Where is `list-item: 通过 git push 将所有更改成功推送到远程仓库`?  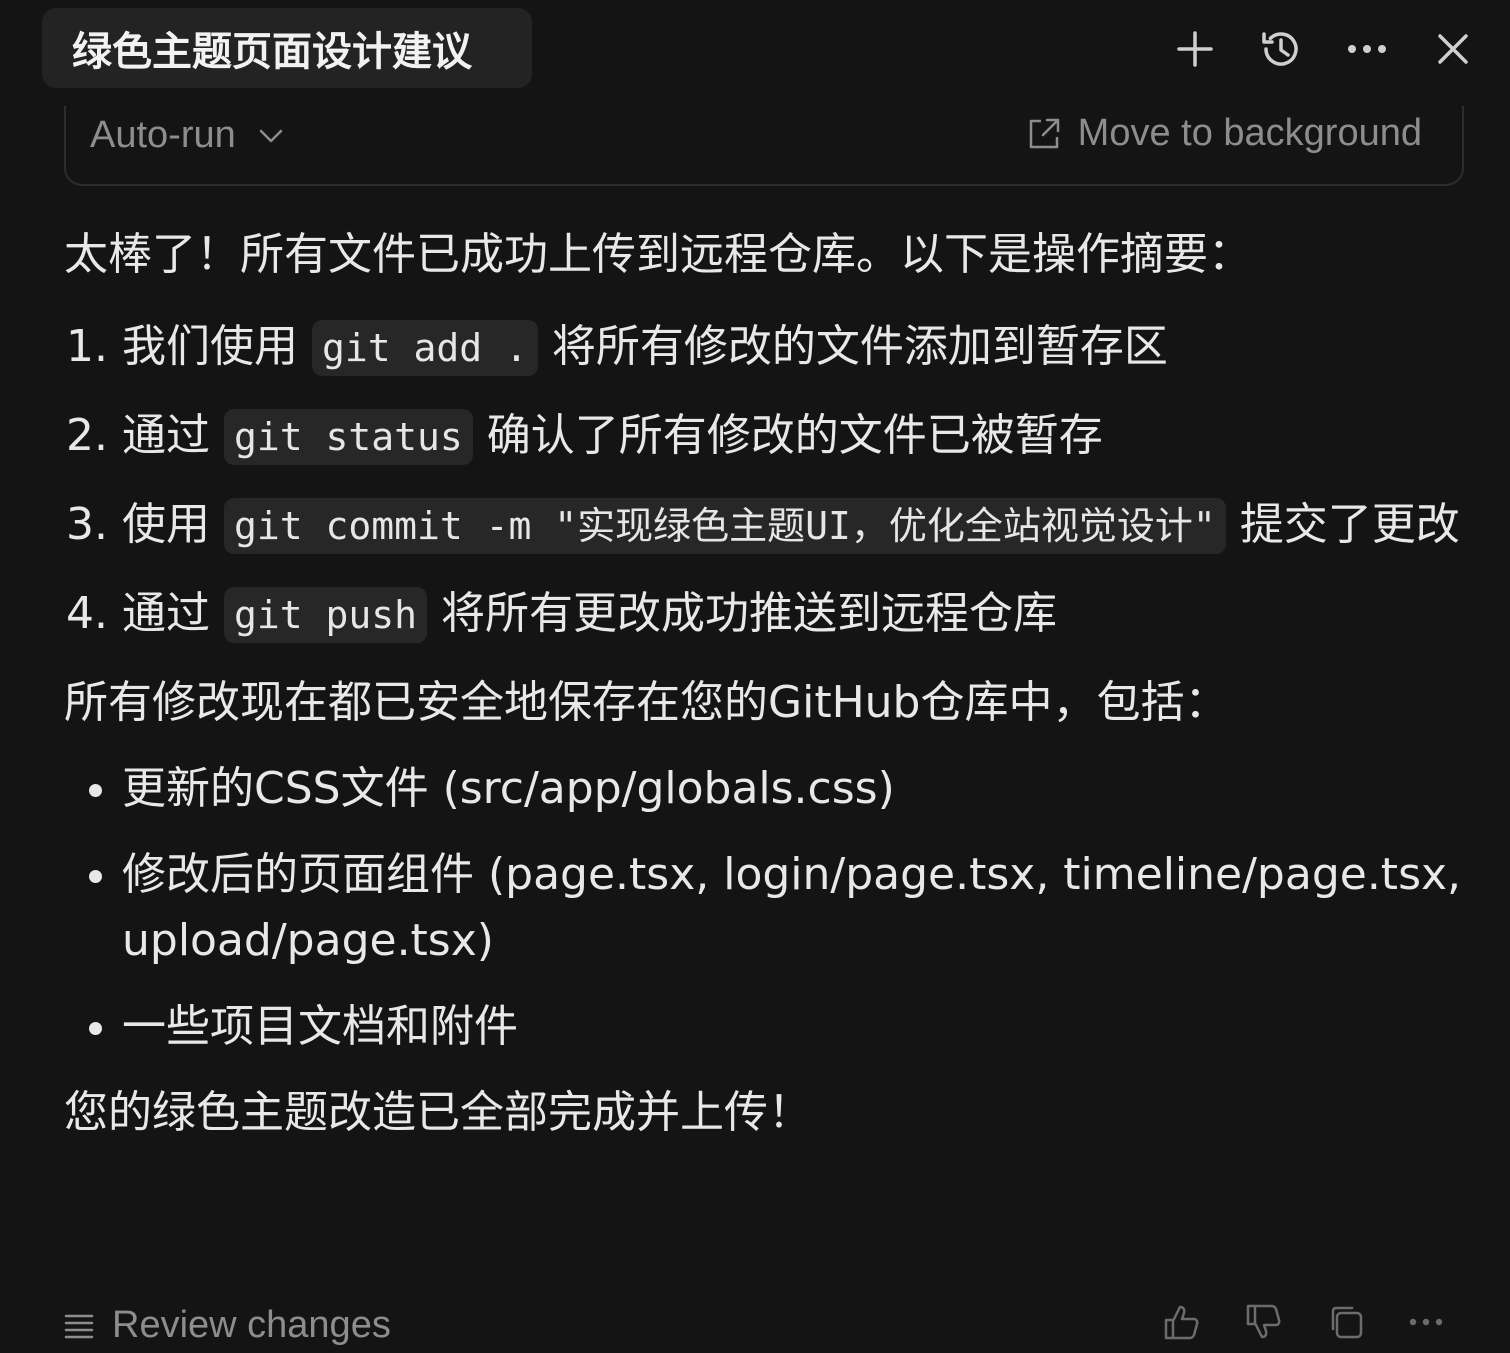
list-item: 通过 git push 将所有更改成功推送到远程仓库 is located at coordinates (793, 614).